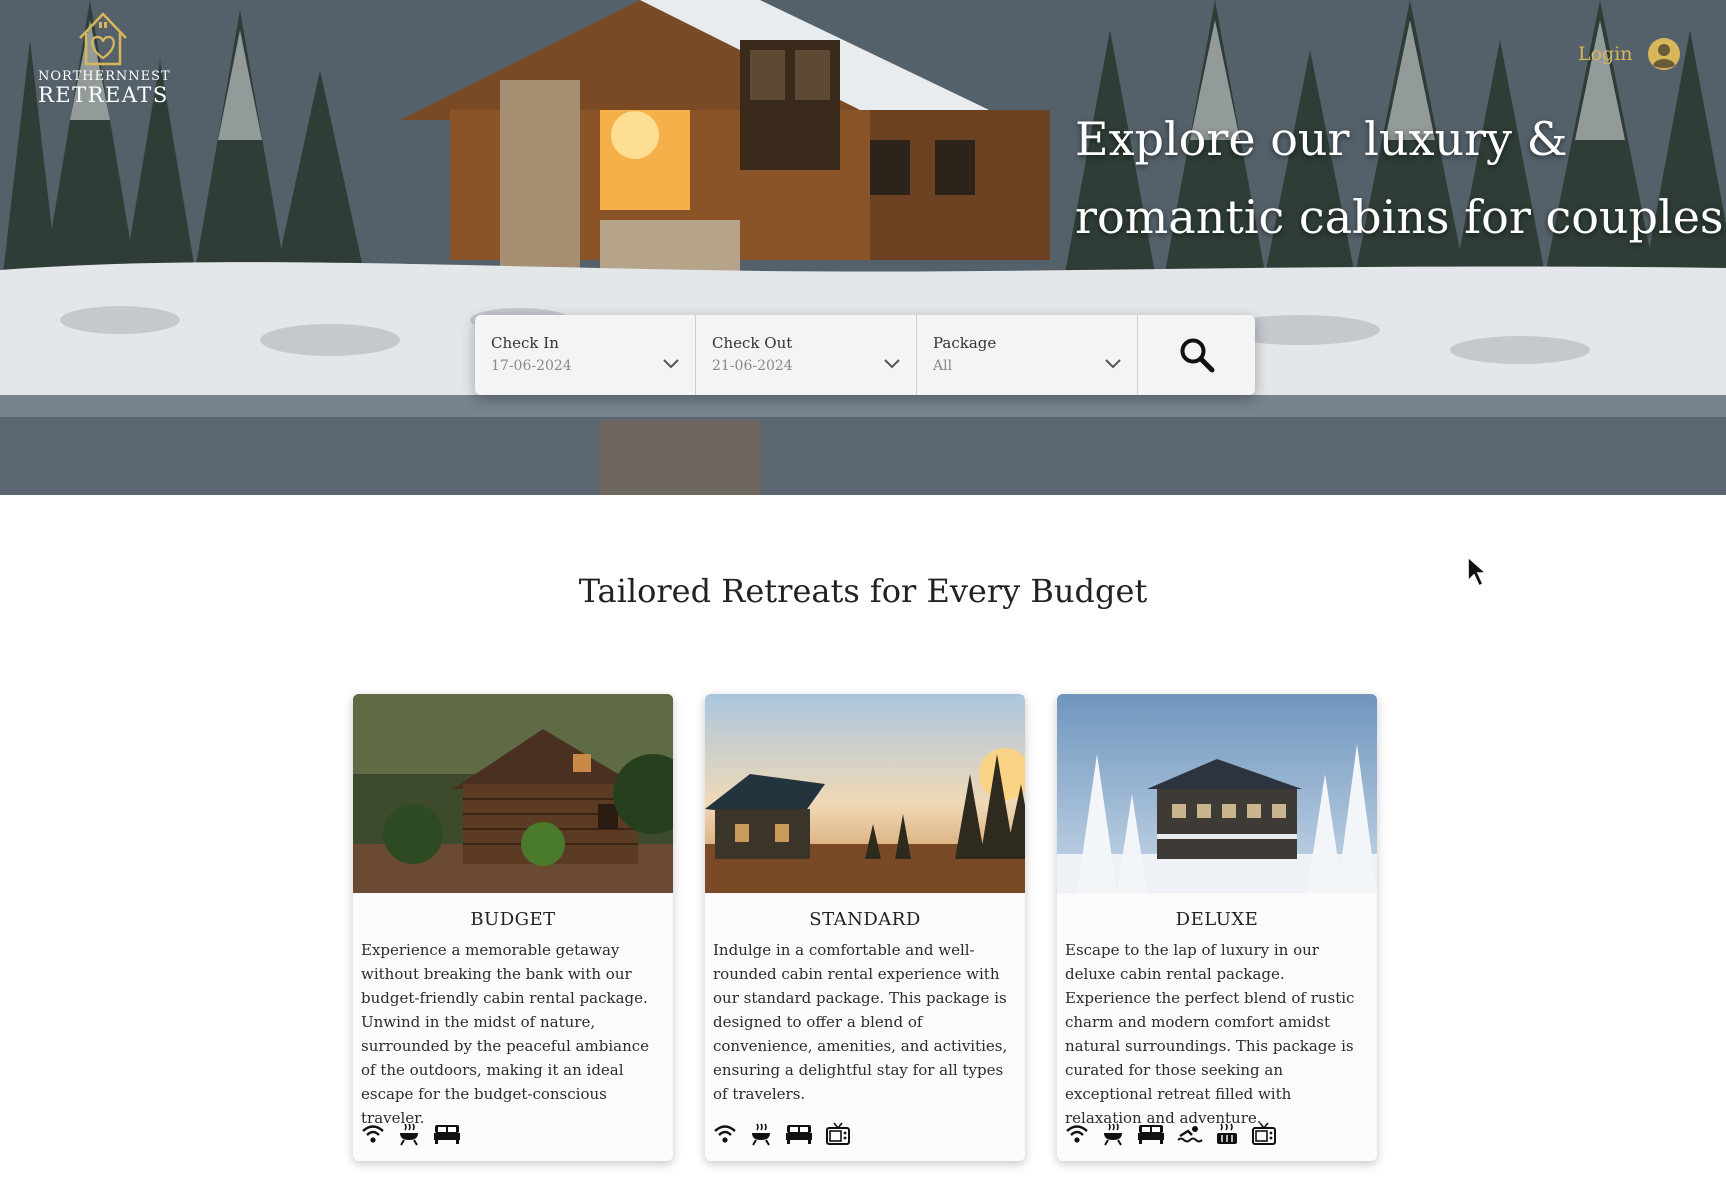 Image resolution: width=1726 pixels, height=1201 pixels. I want to click on standard-cabin-image, so click(865, 793).